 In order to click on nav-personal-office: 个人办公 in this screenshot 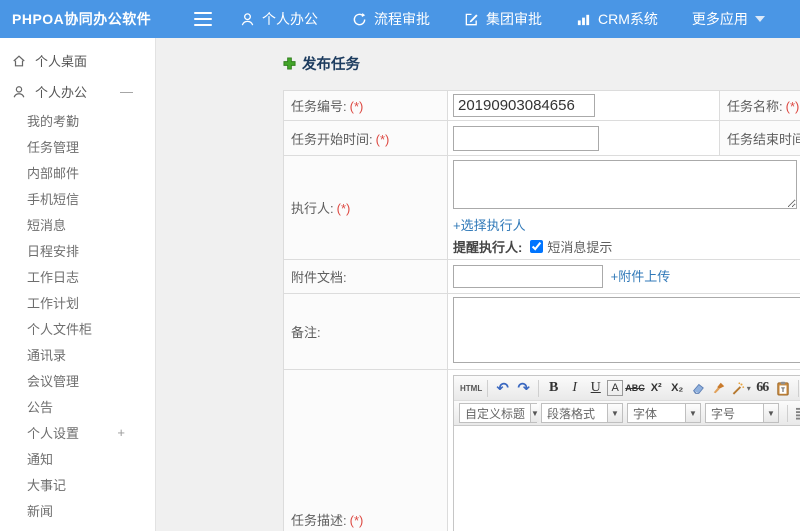, I will do `click(279, 19)`.